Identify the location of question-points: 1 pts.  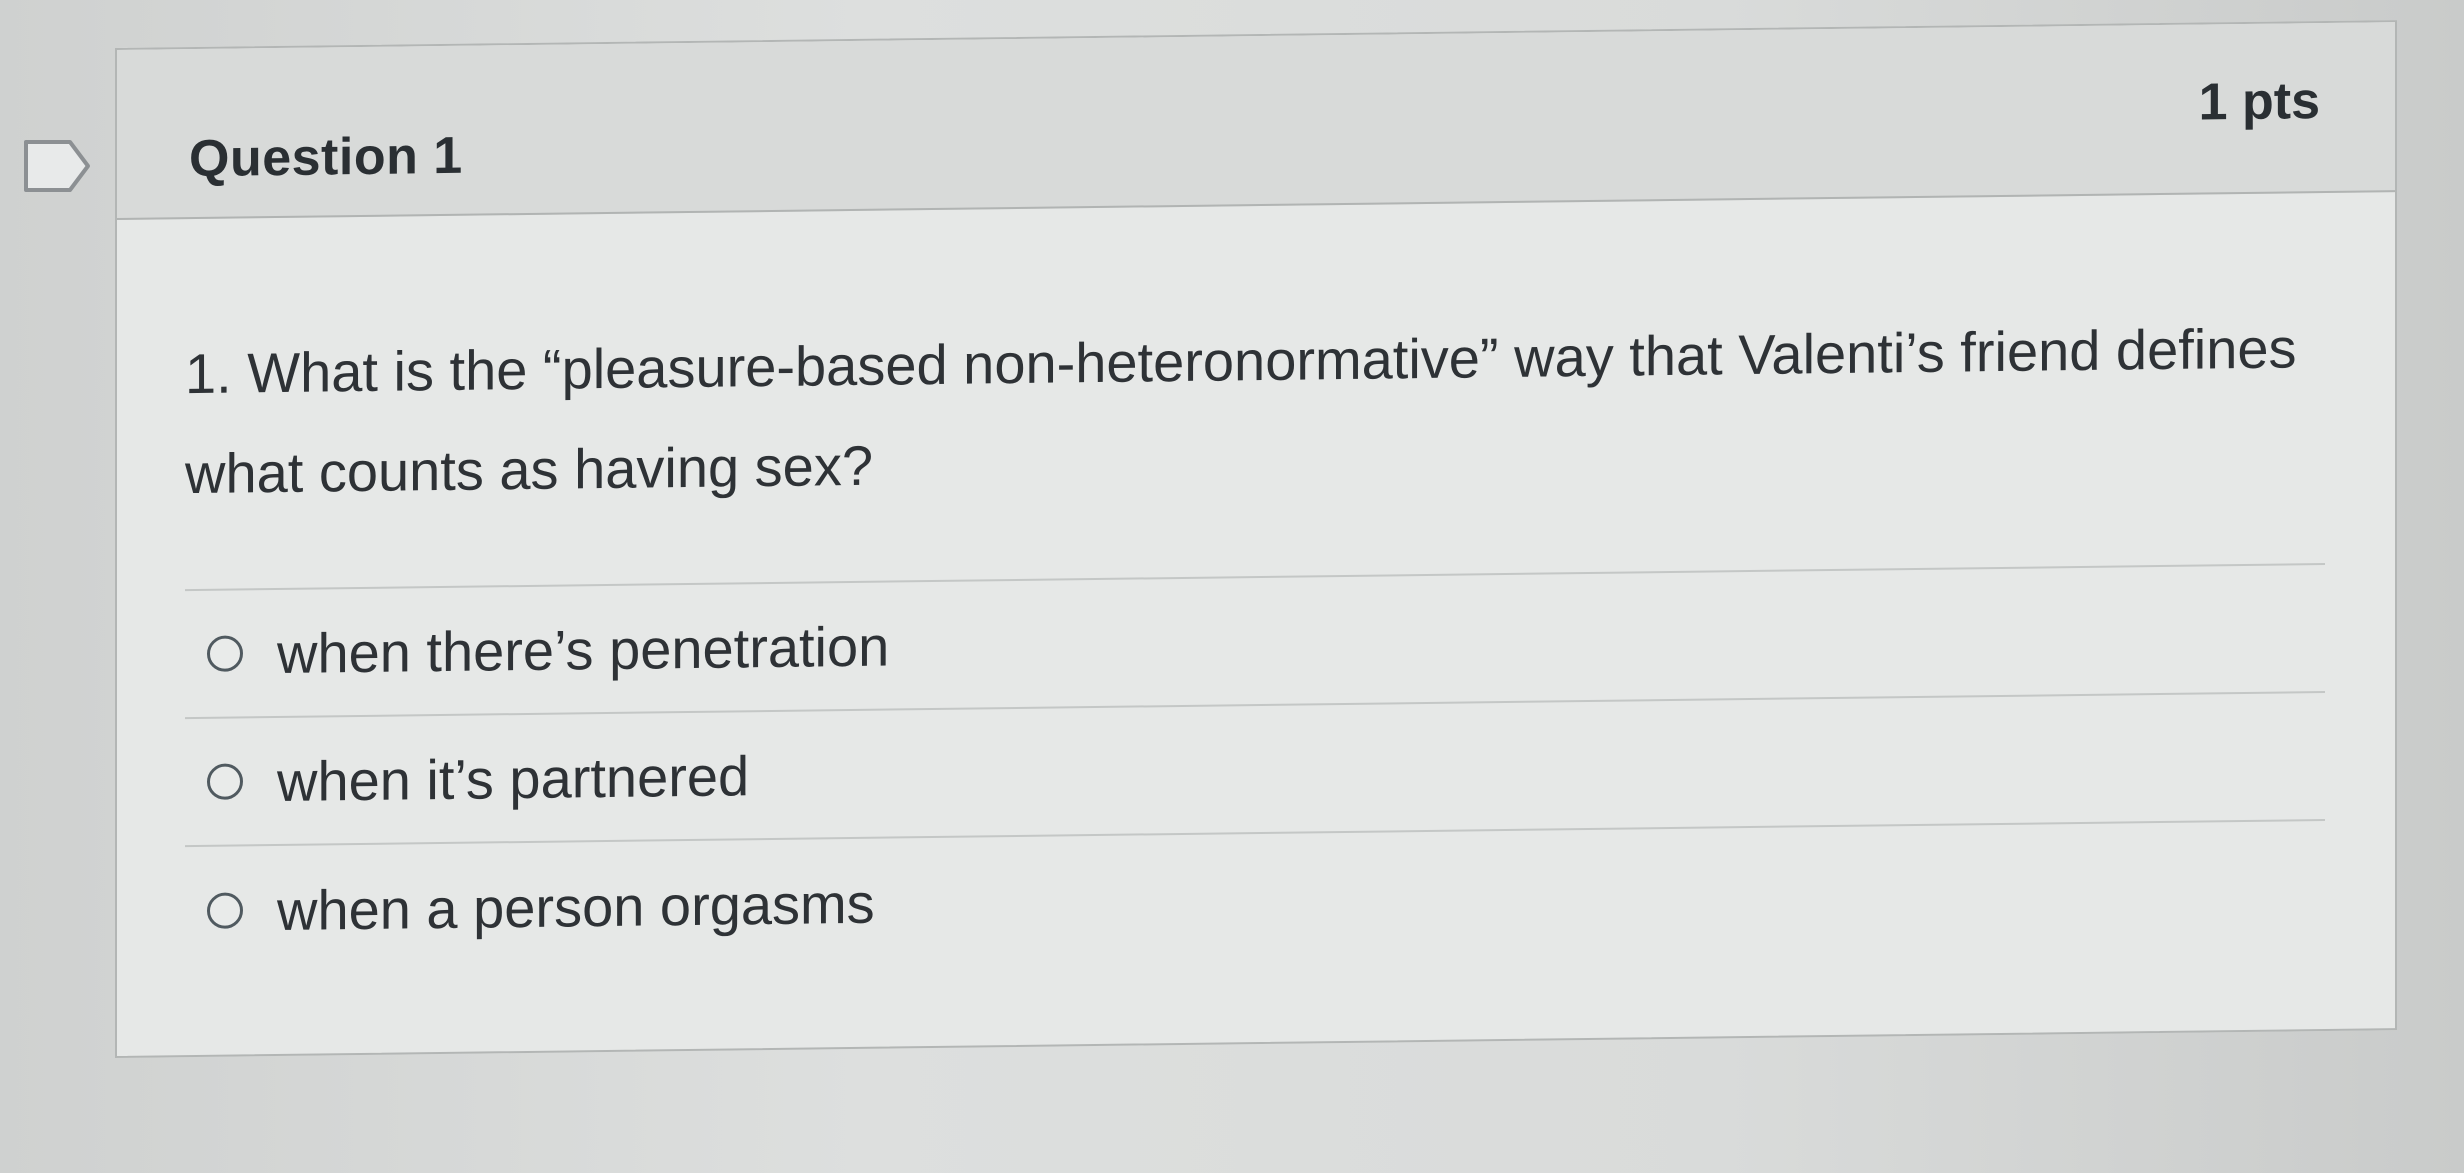
(2259, 102).